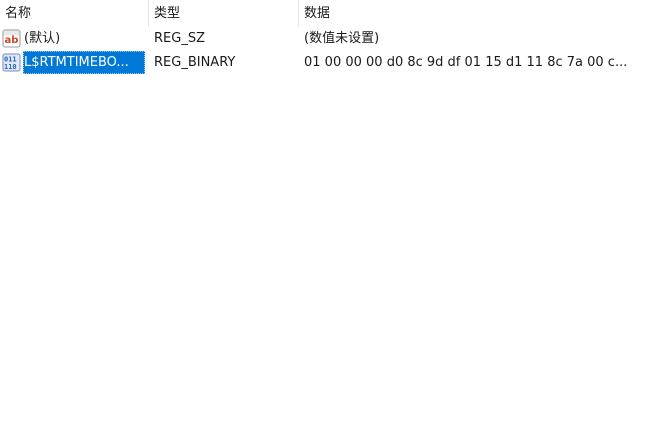 This screenshot has height=421, width=656. What do you see at coordinates (42, 38) in the screenshot?
I see `value-name: (默认)` at bounding box center [42, 38].